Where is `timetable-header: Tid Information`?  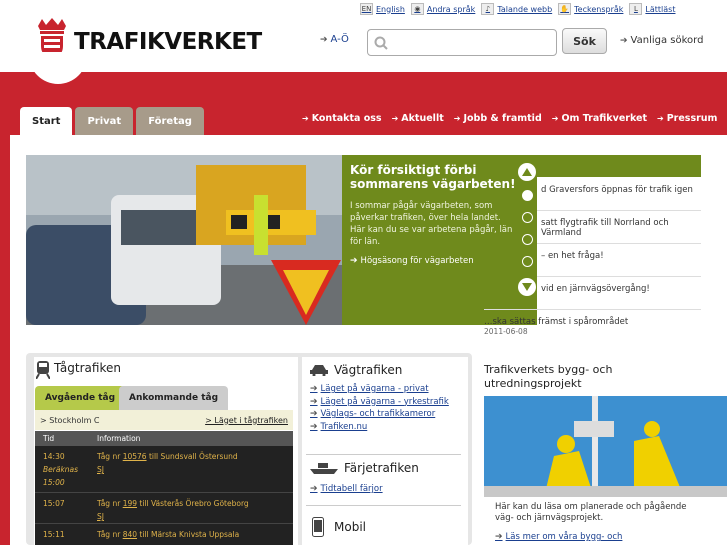 timetable-header: Tid Information is located at coordinates (164, 438).